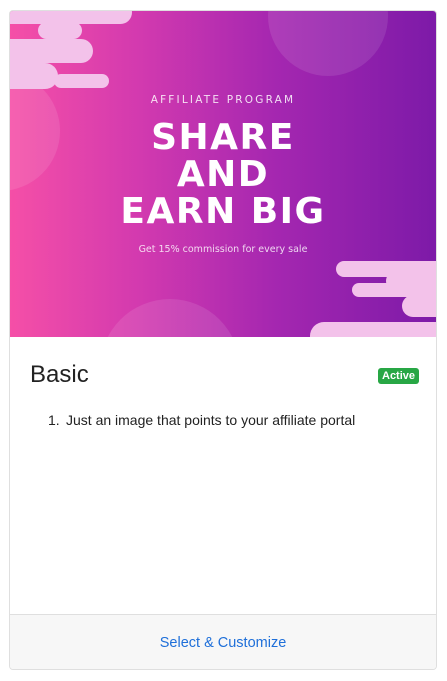 The width and height of the screenshot is (447, 681). I want to click on select-customize-link: Select & Customize, so click(223, 643).